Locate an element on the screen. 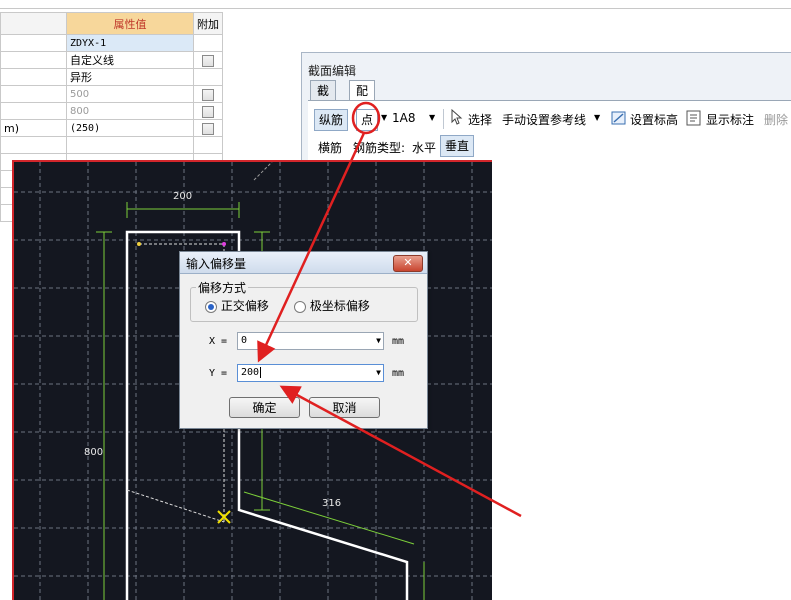 This screenshot has width=791, height=600. arrow-to-y-input is located at coordinates (311, 247).